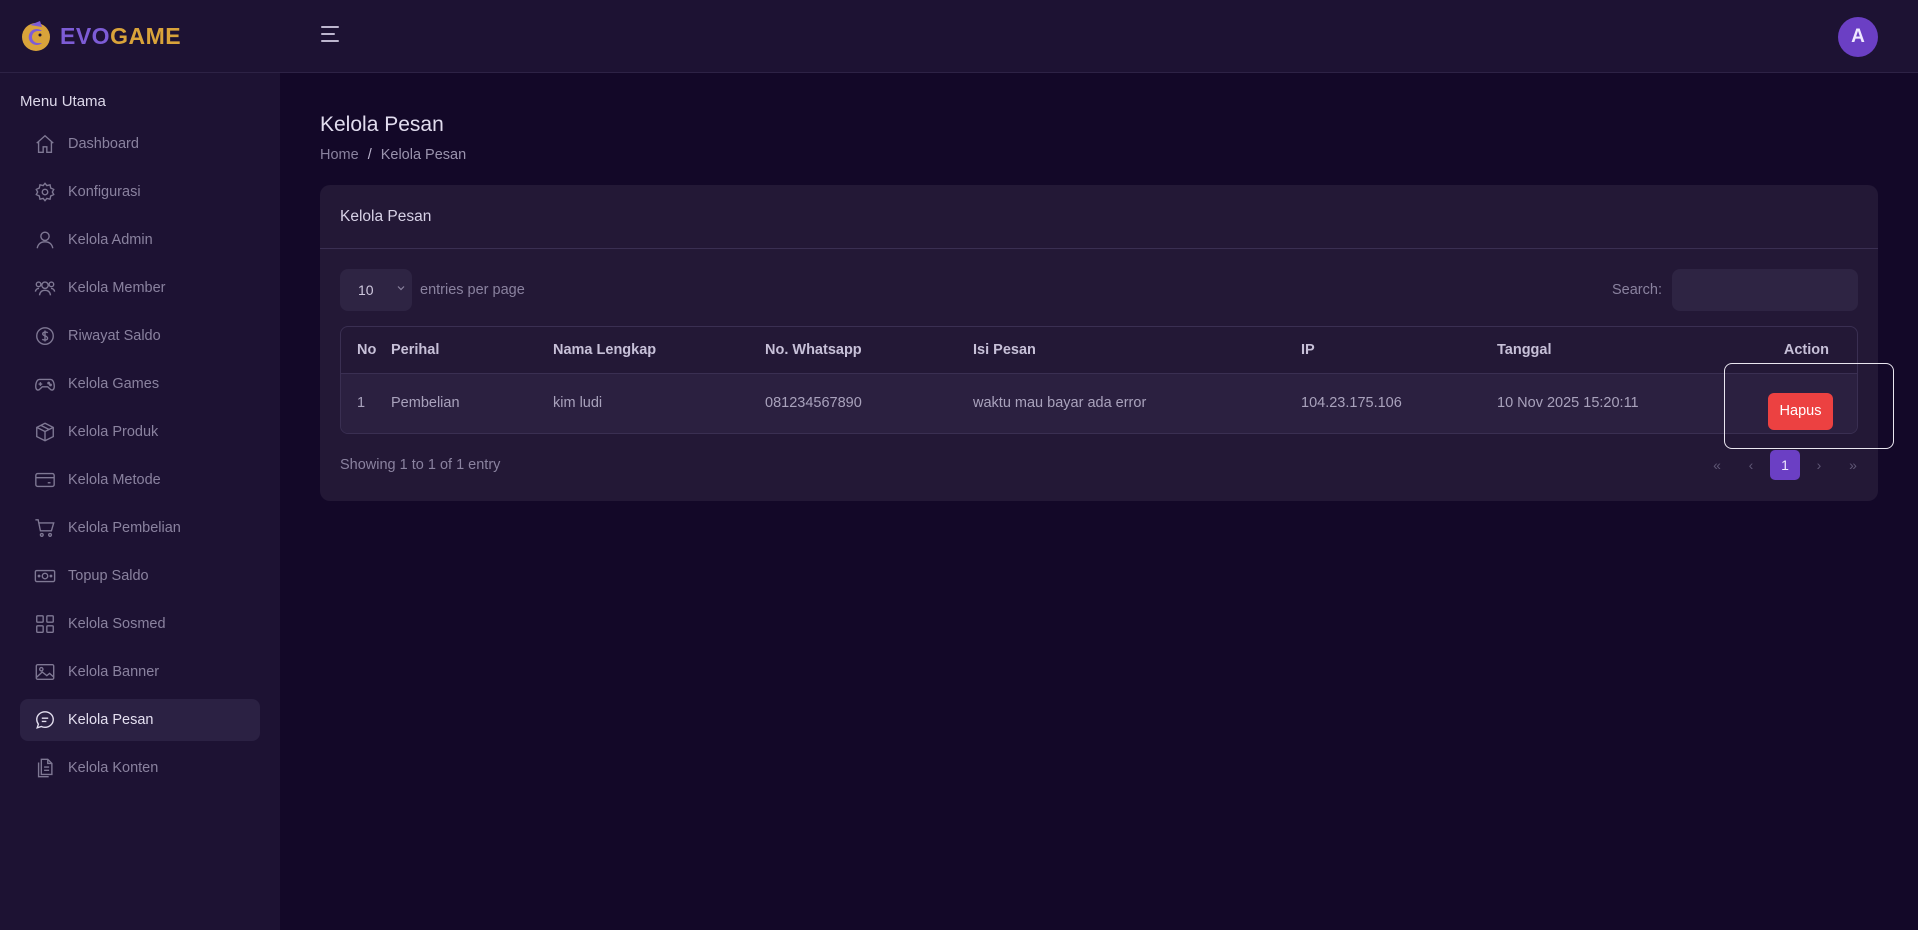 The width and height of the screenshot is (1918, 930). Describe the element at coordinates (366, 290) in the screenshot. I see `entries-select-value: 10` at that location.